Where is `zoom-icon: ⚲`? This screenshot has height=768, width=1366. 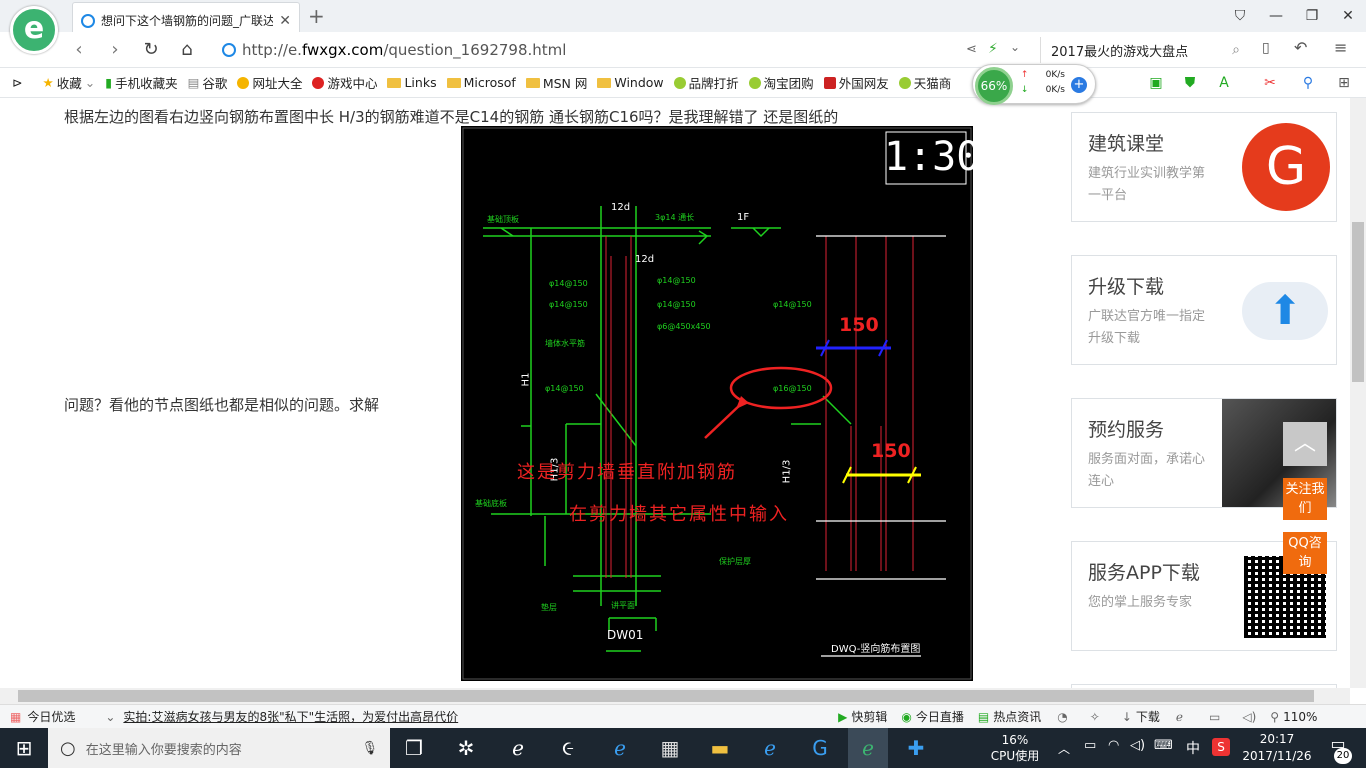
zoom-icon: ⚲ is located at coordinates (1275, 716).